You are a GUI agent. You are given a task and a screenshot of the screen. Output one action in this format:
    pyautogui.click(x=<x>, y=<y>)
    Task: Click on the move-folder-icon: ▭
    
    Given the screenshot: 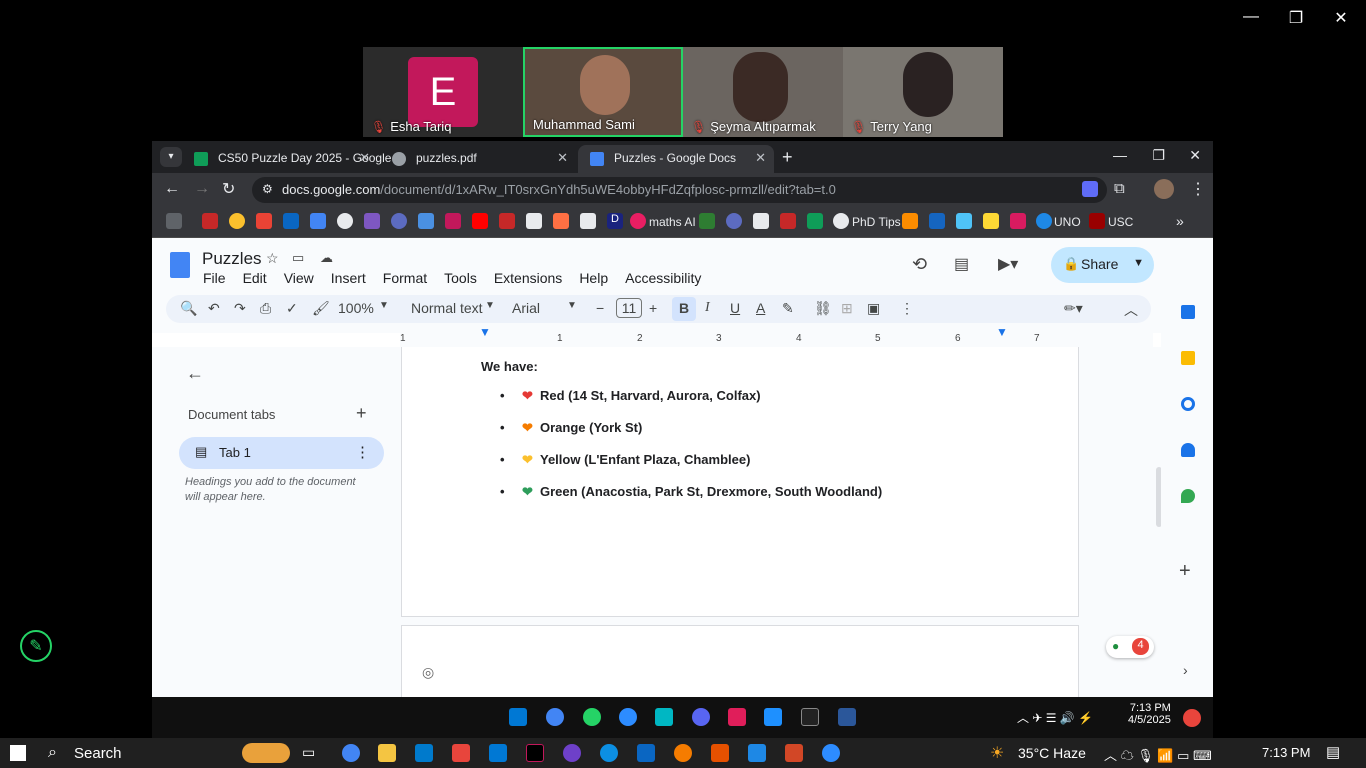 What is the action you would take?
    pyautogui.click(x=298, y=258)
    